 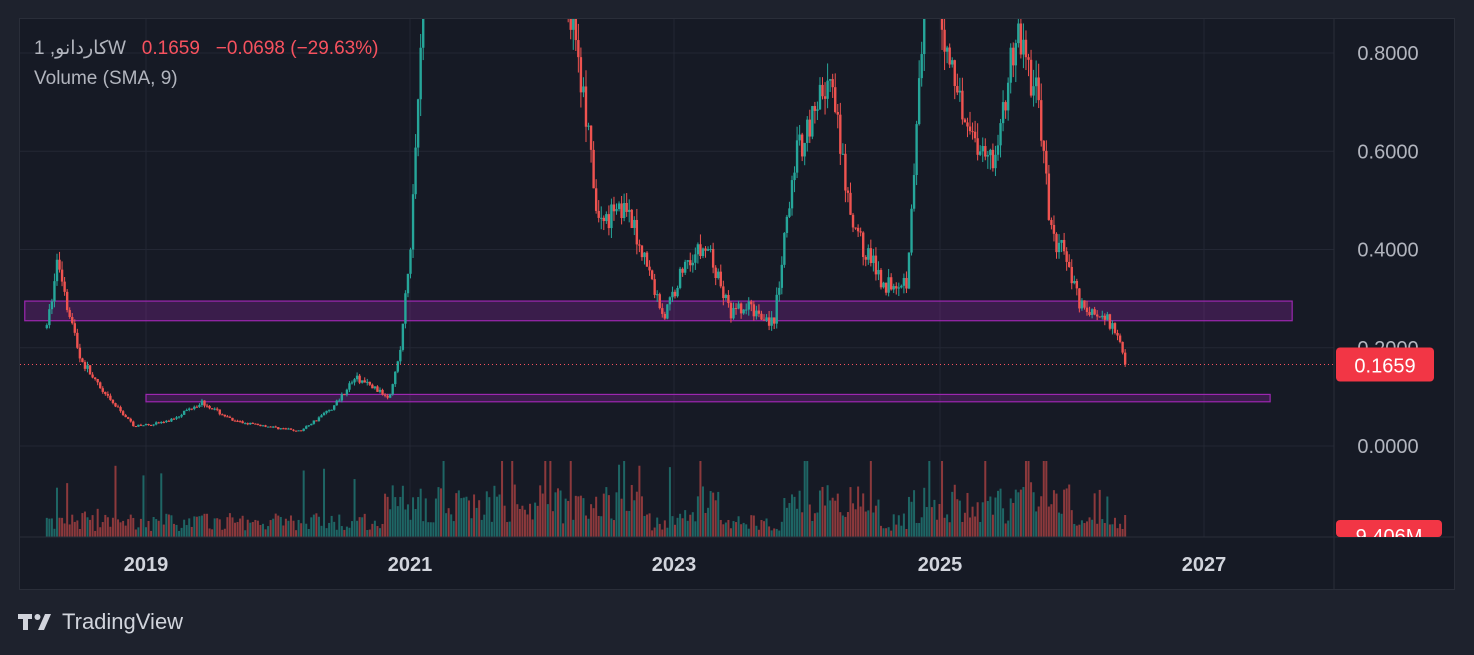 I want to click on legend-title: كاردانو, 1W 0.1659 −0.0698 (−29.63%), so click(x=206, y=48).